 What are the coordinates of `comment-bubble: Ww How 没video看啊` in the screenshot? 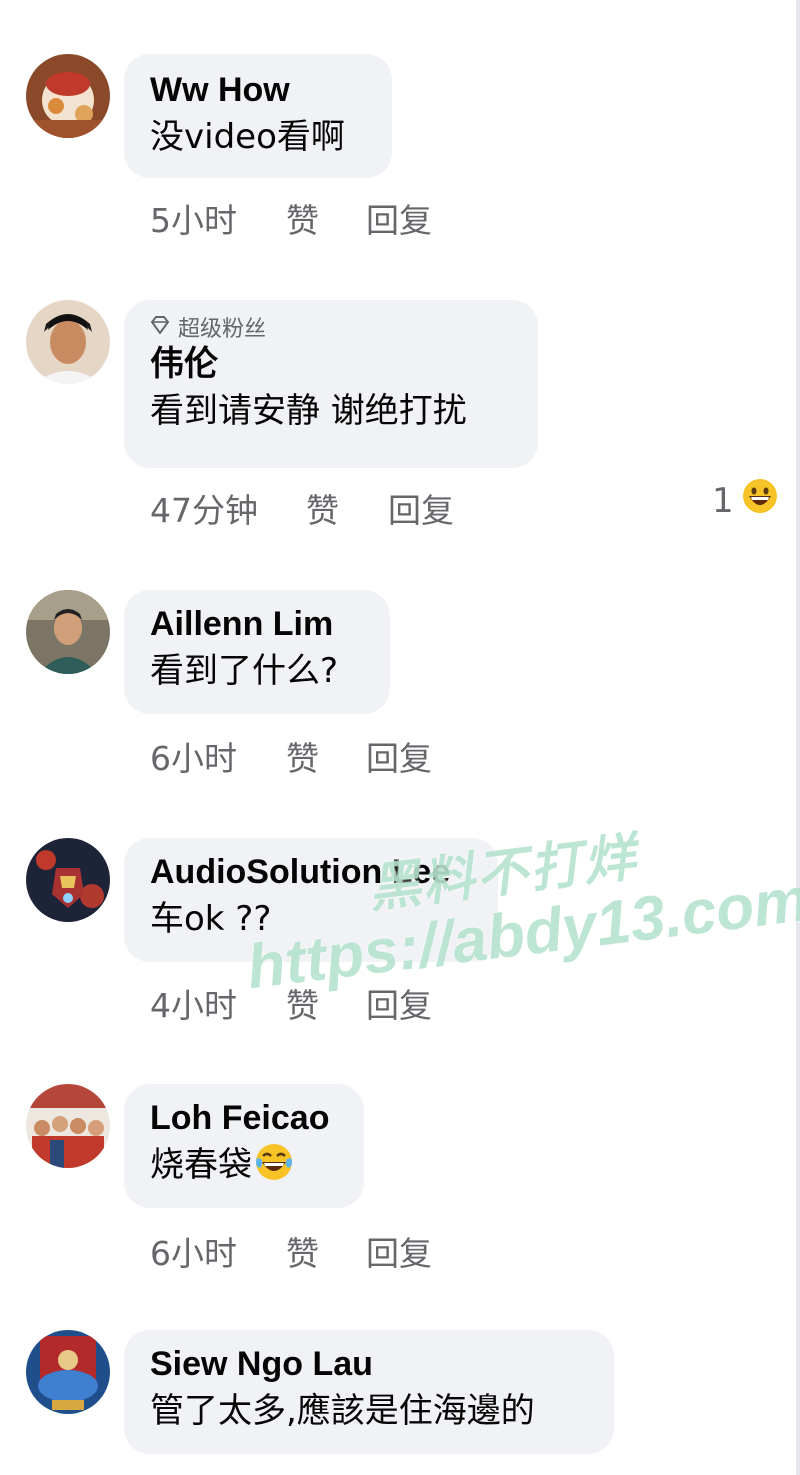 It's located at (258, 116).